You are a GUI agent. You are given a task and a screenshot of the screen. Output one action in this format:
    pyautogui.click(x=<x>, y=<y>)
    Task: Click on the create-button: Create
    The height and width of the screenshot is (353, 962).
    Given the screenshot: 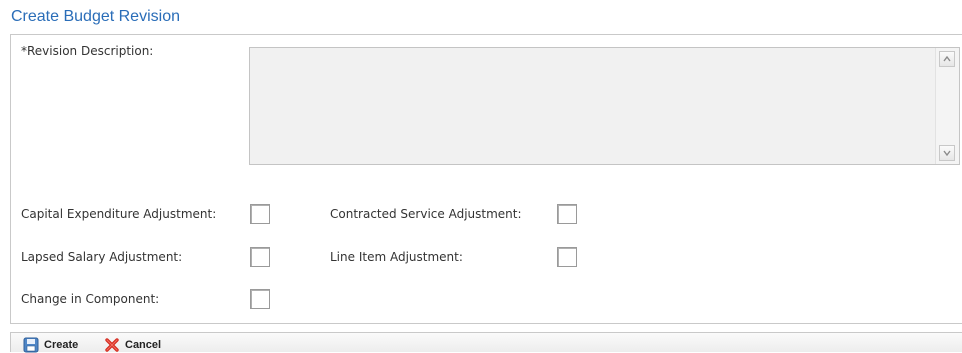 What is the action you would take?
    pyautogui.click(x=50, y=345)
    